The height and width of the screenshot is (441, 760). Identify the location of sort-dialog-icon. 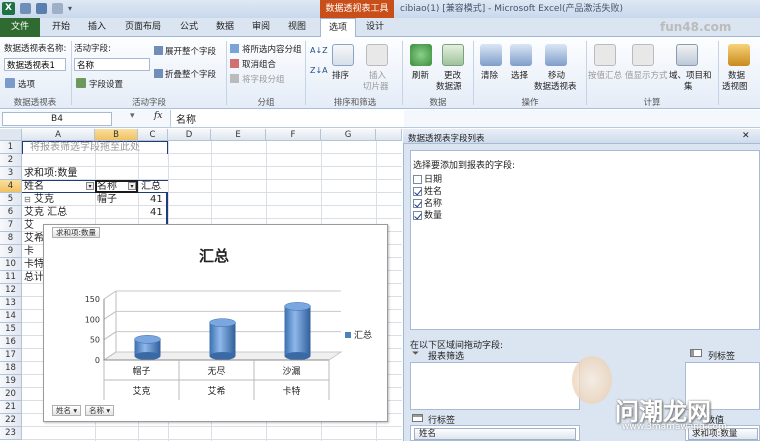
(343, 55).